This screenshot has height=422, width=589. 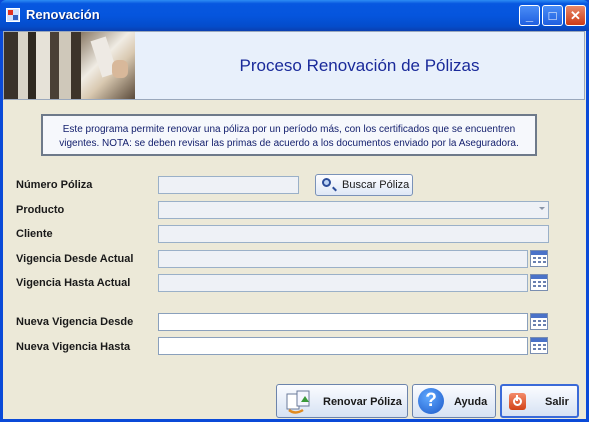 I want to click on renovar-poliza-button: Renovar Póliza, so click(x=342, y=401).